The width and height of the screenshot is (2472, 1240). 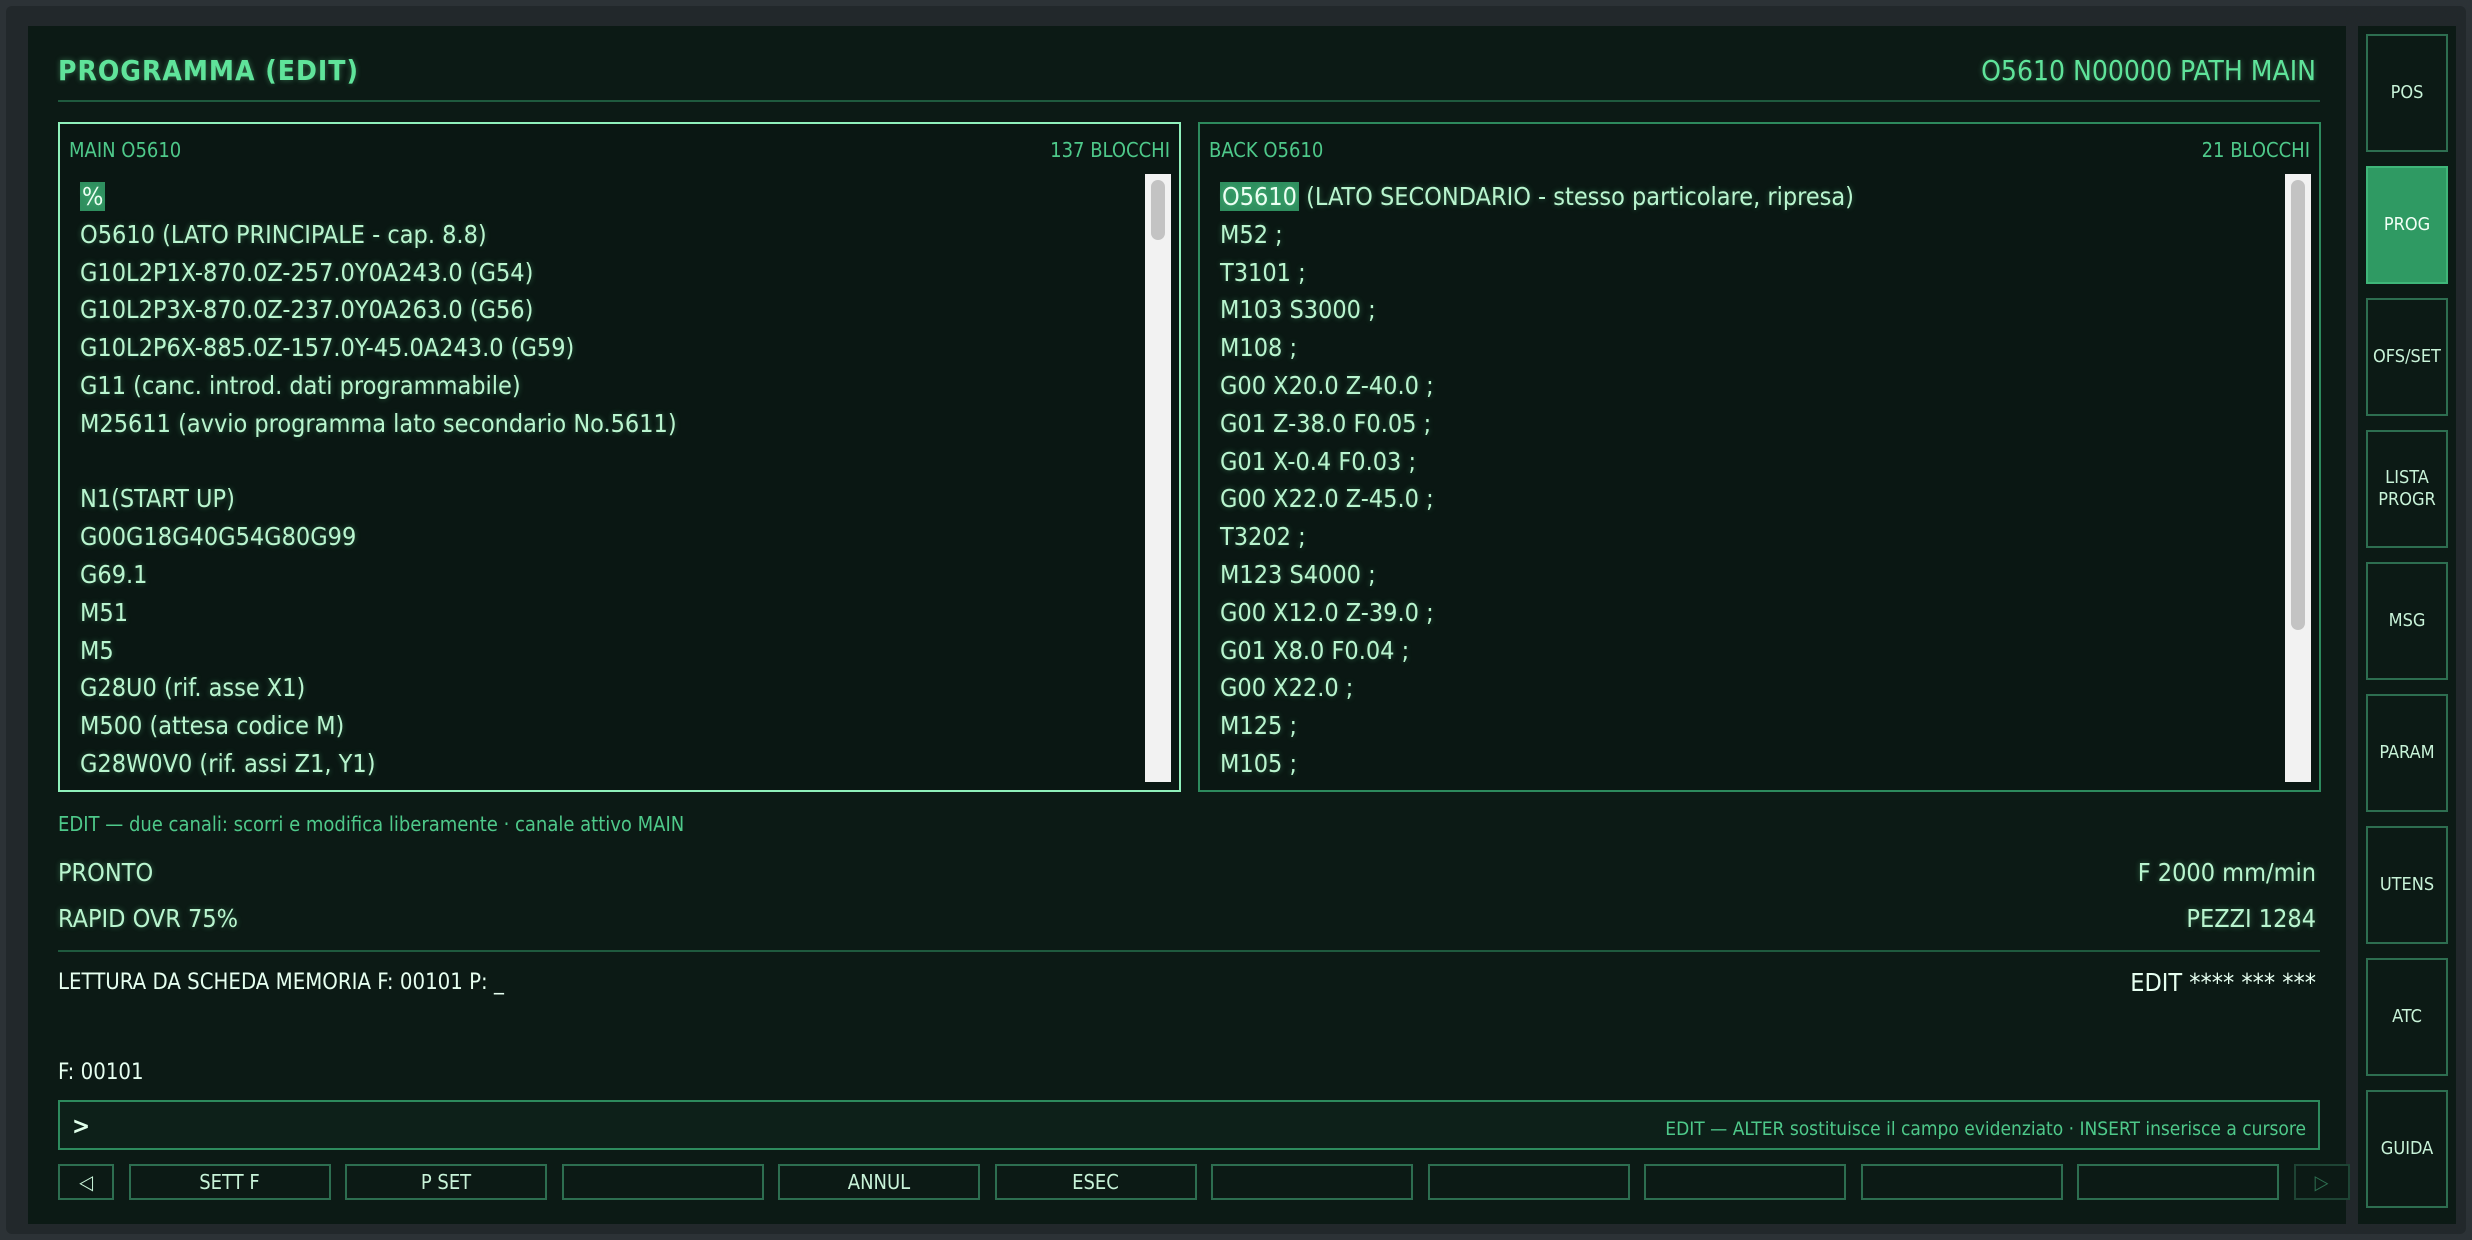 What do you see at coordinates (609, 273) in the screenshot?
I see `code-line: G10L2P1X-870.0Z-257.0Y0A243.0 (G54)` at bounding box center [609, 273].